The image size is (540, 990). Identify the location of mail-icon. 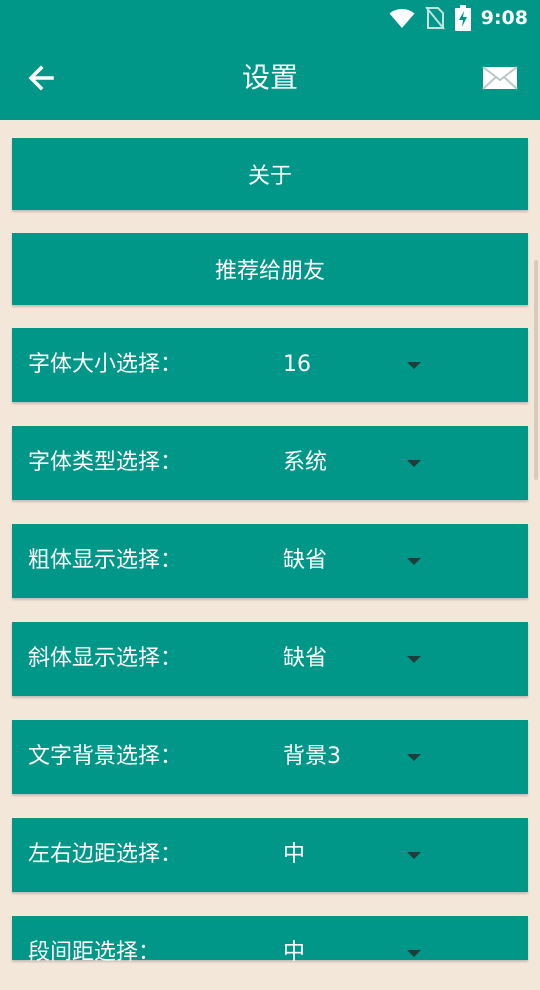
(500, 78).